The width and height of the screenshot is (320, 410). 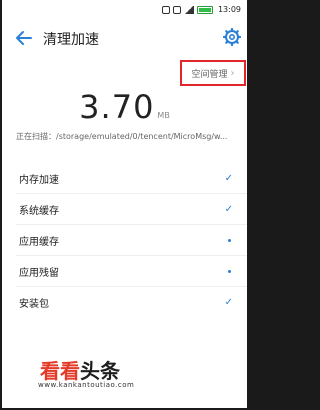 What do you see at coordinates (100, 371) in the screenshot?
I see `watermark-brand-b: 头条` at bounding box center [100, 371].